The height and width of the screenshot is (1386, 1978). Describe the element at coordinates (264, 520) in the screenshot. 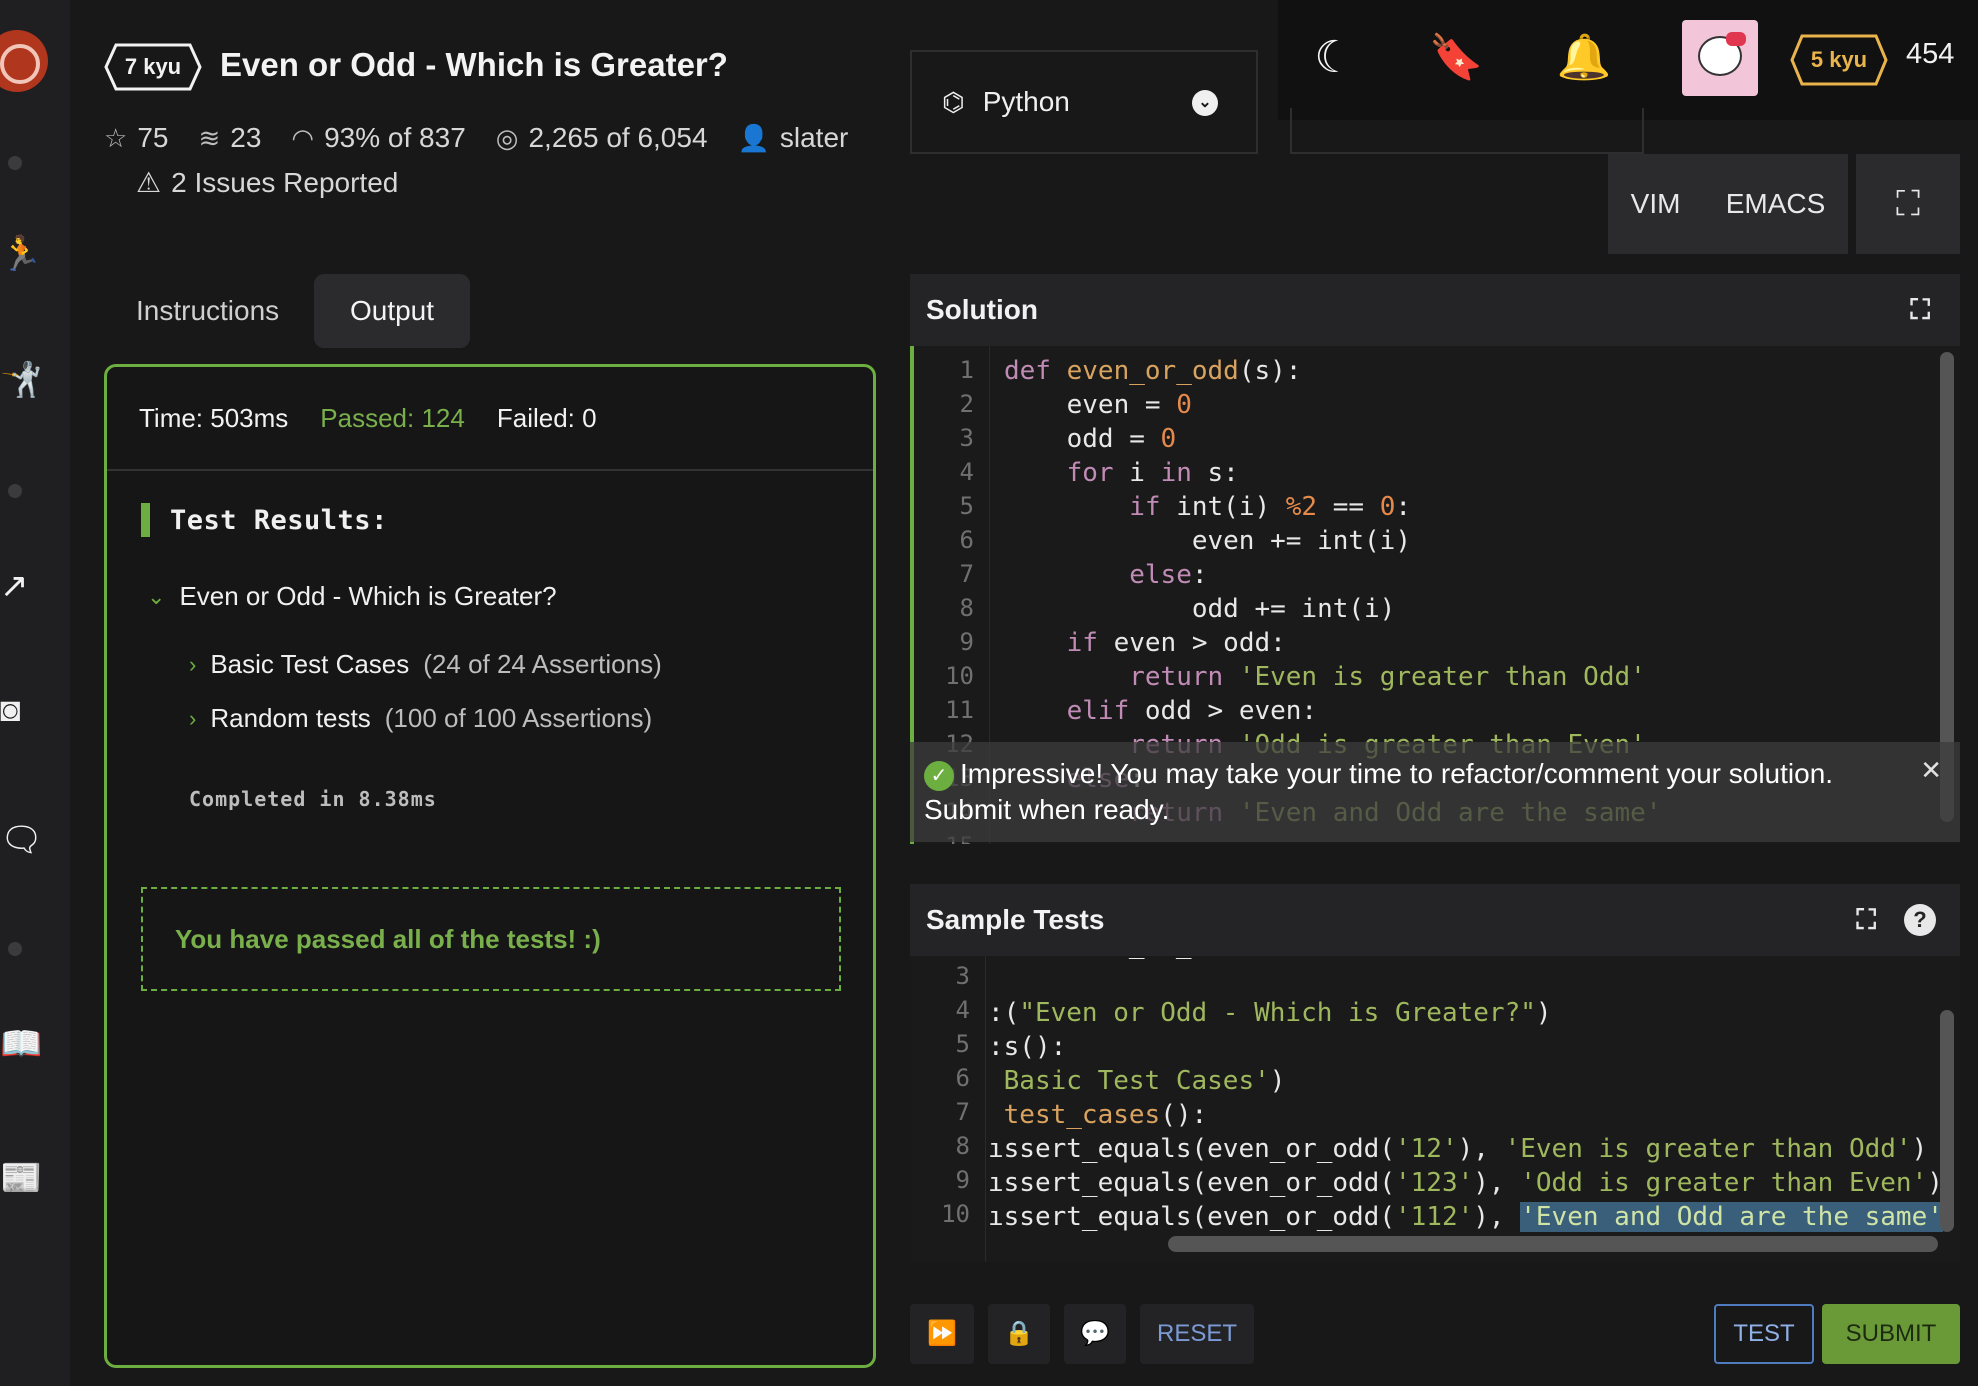

I see `test-results-heading: Test Results:` at that location.